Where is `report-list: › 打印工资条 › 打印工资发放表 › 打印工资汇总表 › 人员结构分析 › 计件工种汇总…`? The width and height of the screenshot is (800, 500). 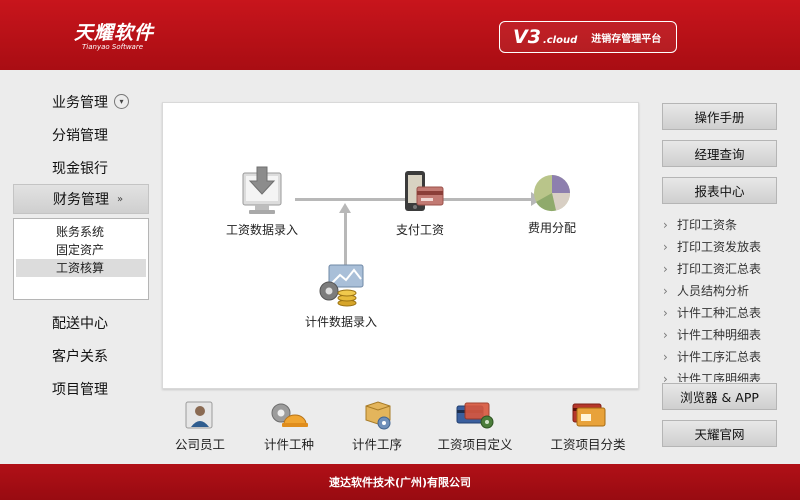 report-list: › 打印工资条 › 打印工资发放表 › 打印工资汇总表 › 人员结构分析 › 计件工种汇总… is located at coordinates (722, 298).